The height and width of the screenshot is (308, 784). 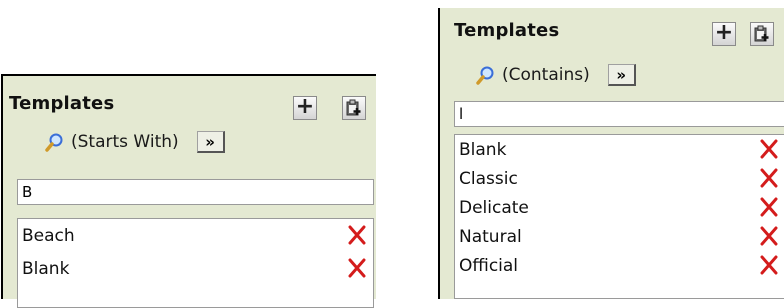 I want to click on list-item: Beach, so click(x=195, y=235).